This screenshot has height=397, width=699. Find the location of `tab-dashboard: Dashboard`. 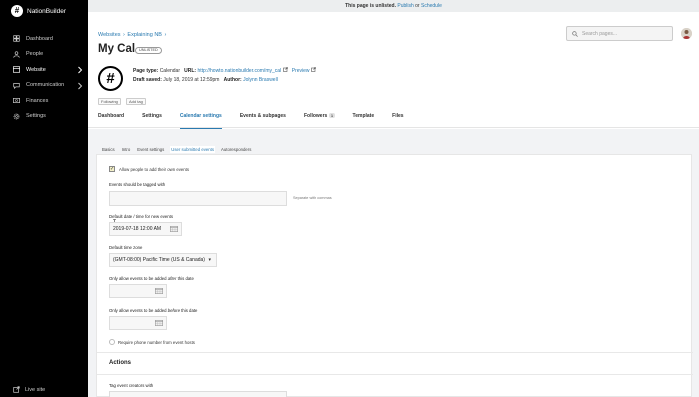

tab-dashboard: Dashboard is located at coordinates (111, 119).